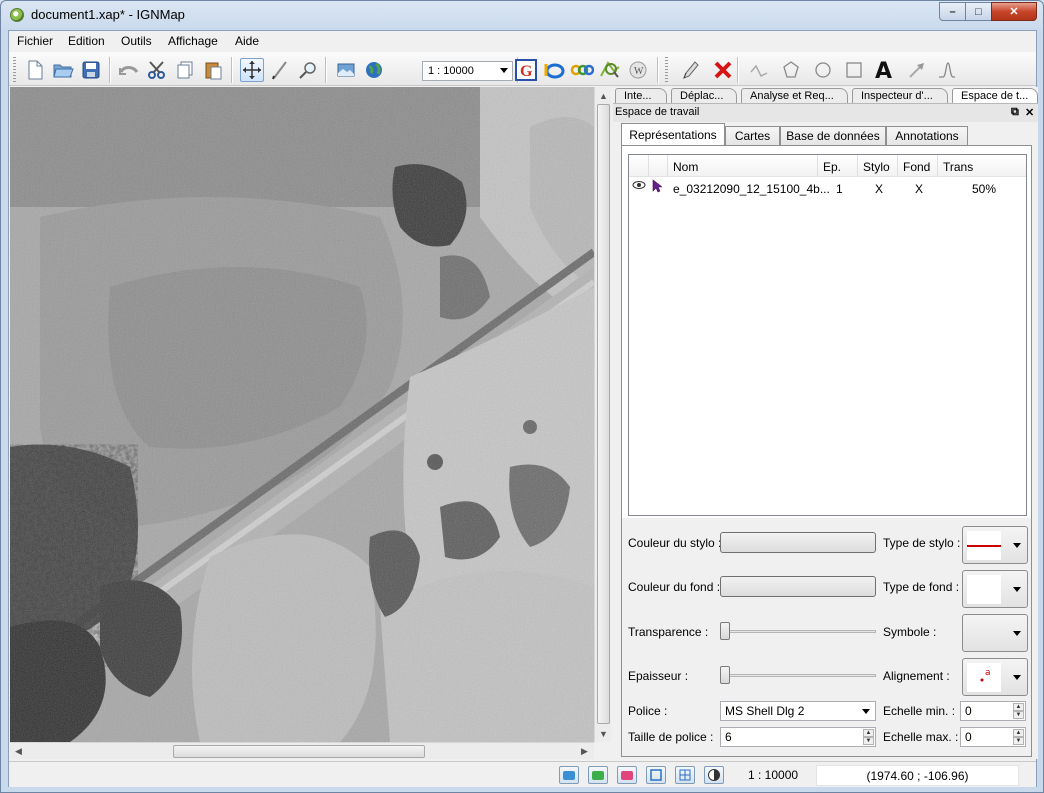 The image size is (1044, 793). I want to click on contrast-icon, so click(714, 775).